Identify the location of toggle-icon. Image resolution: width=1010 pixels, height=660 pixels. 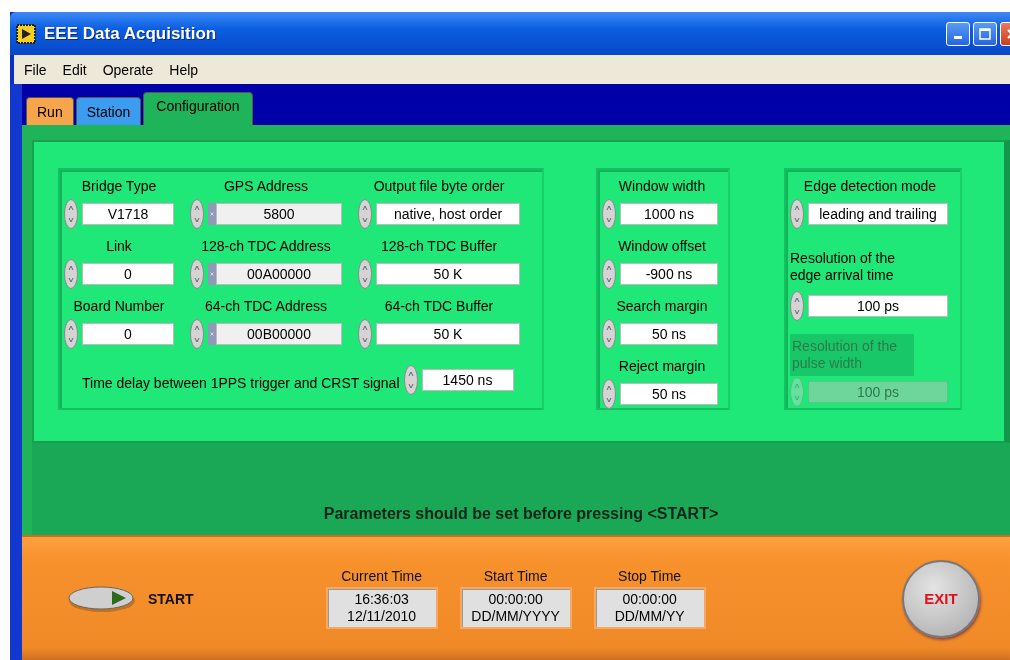
(103, 598).